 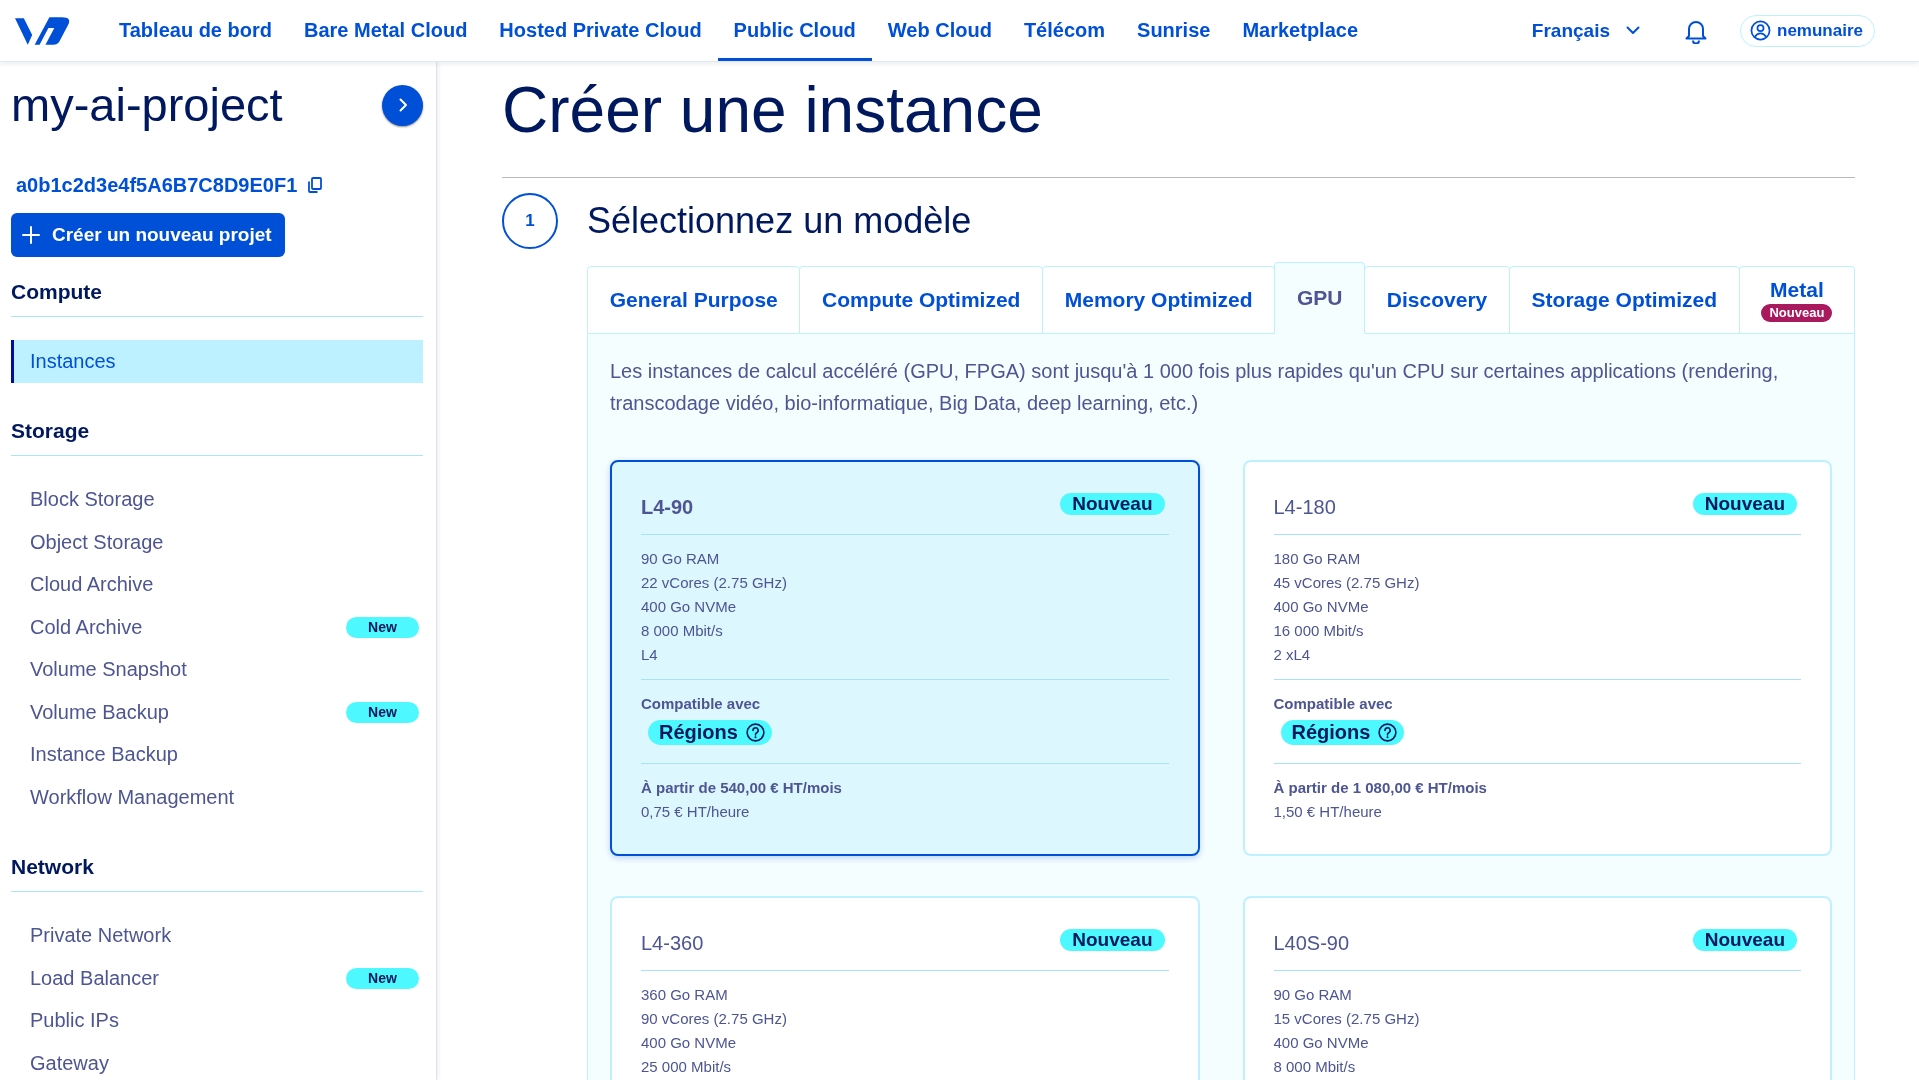 I want to click on sidebar-link: Cold Archive, so click(x=86, y=627).